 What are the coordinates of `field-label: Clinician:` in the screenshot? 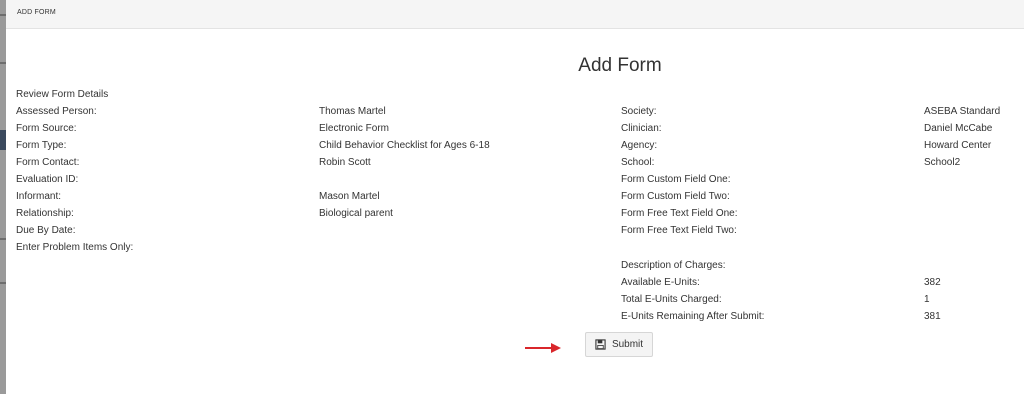 It's located at (641, 128).